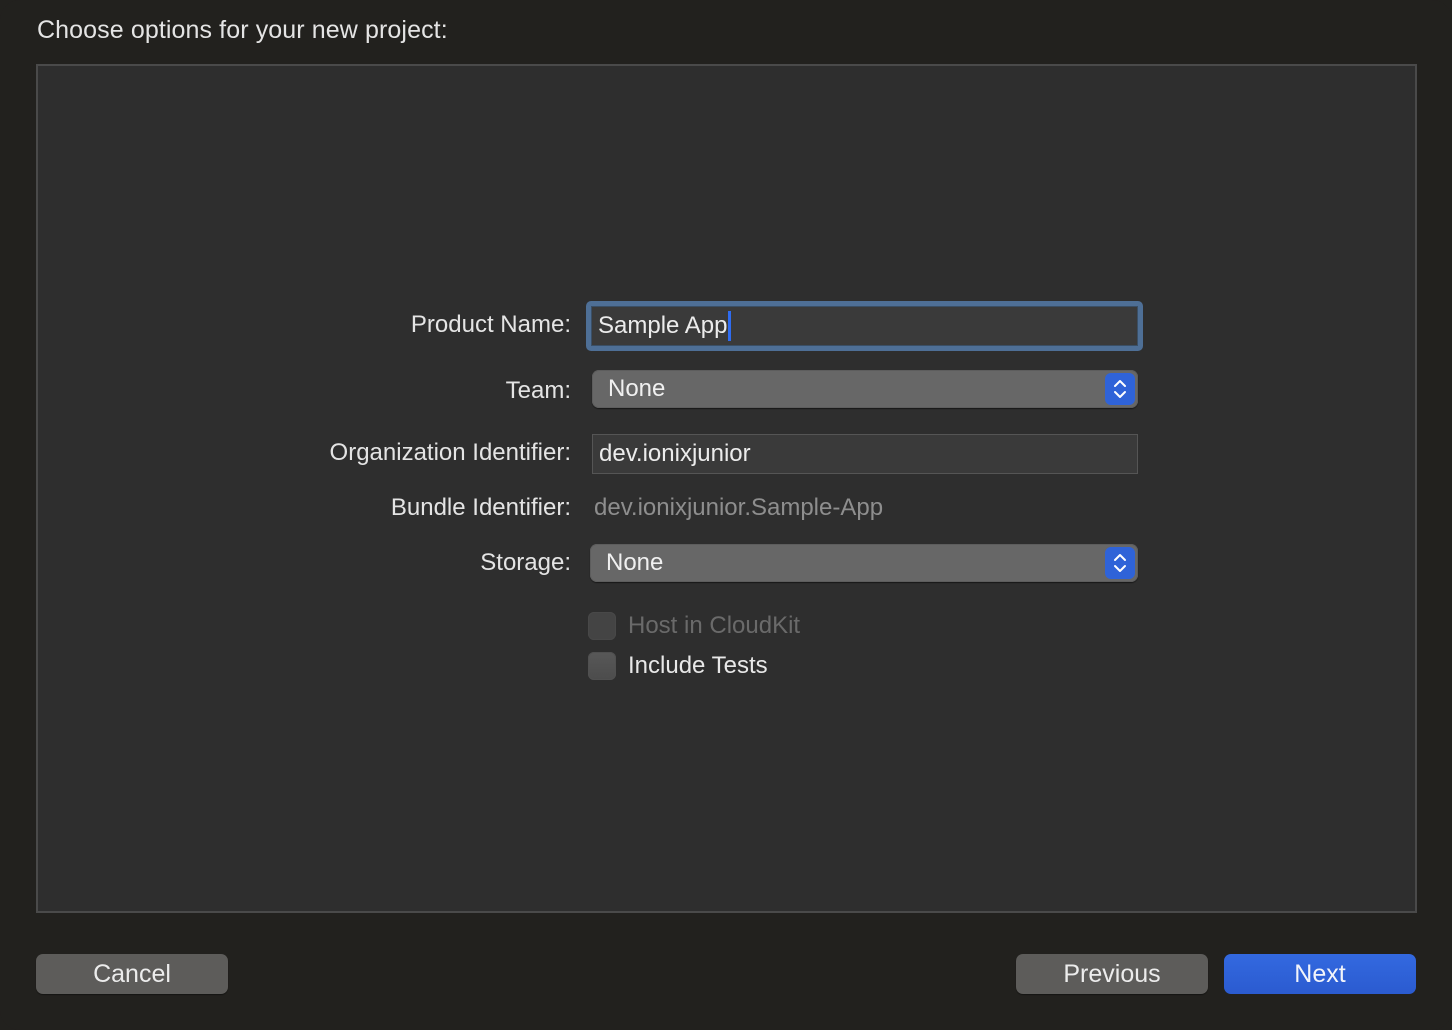  I want to click on cancel-button: Cancel, so click(132, 974).